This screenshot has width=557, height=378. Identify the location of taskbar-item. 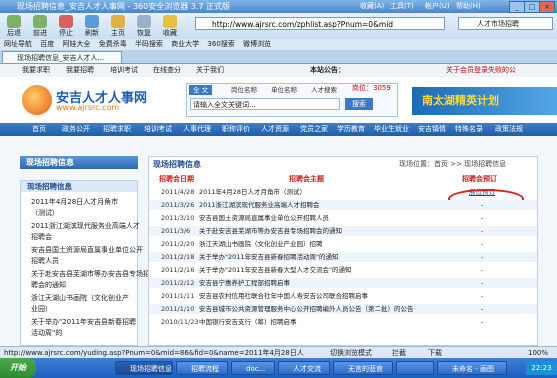
(415, 368).